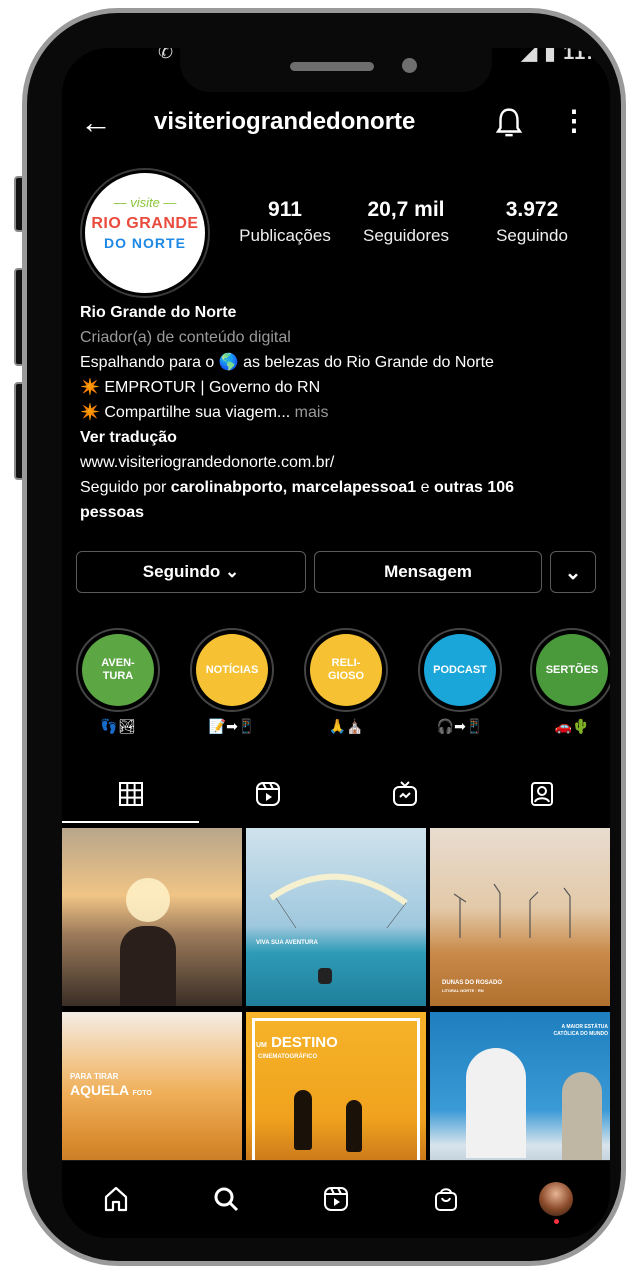 The image size is (638, 1274). I want to click on home-icon, so click(116, 1199).